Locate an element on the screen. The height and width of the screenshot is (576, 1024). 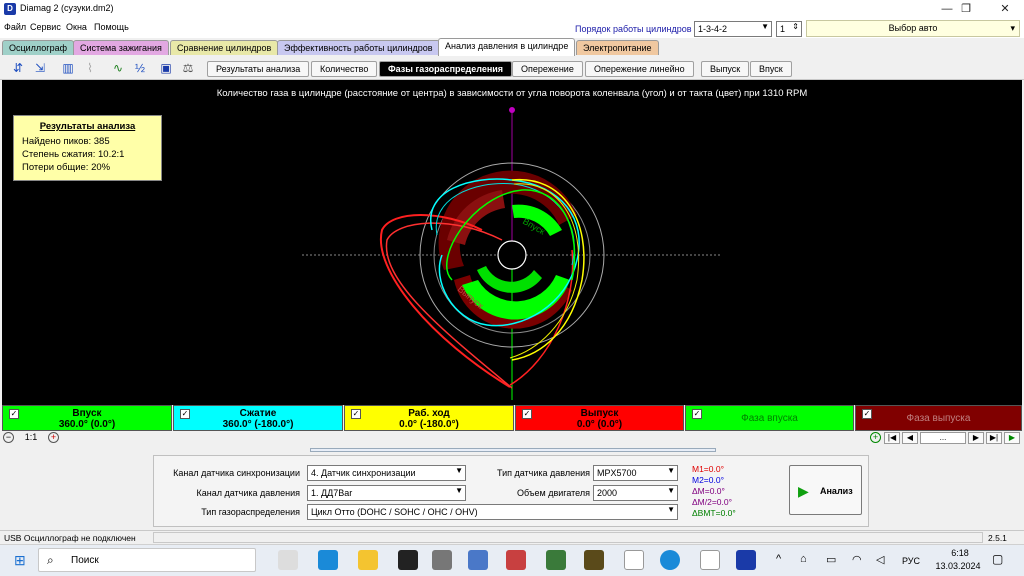
filter-icon: ⌇ is located at coordinates (90, 68).